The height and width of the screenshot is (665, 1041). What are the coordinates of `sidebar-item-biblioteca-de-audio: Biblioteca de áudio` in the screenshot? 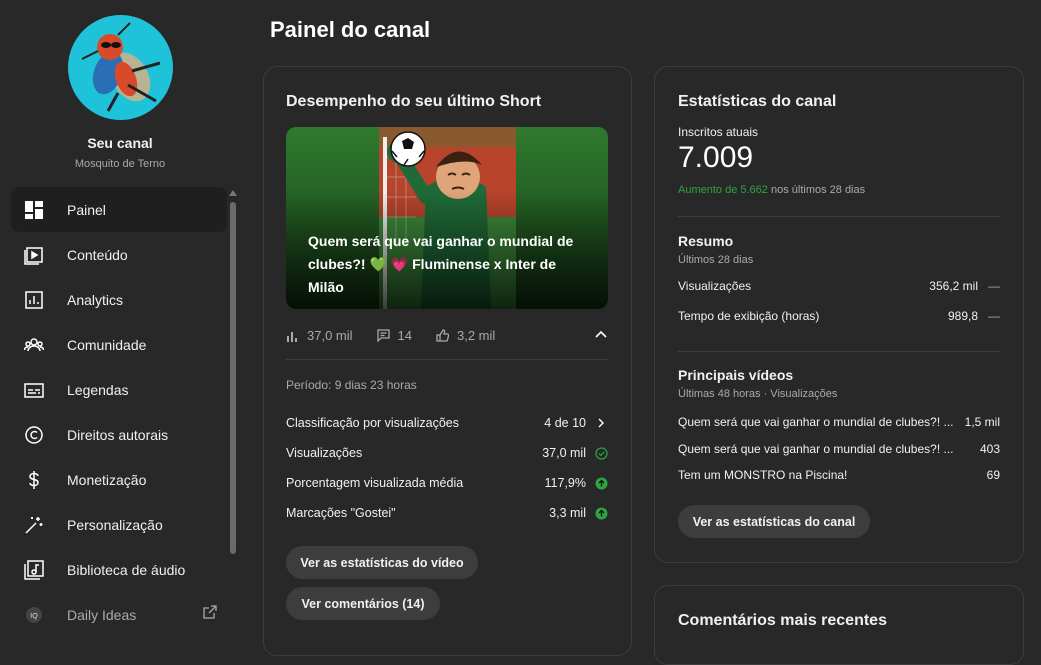 It's located at (119, 569).